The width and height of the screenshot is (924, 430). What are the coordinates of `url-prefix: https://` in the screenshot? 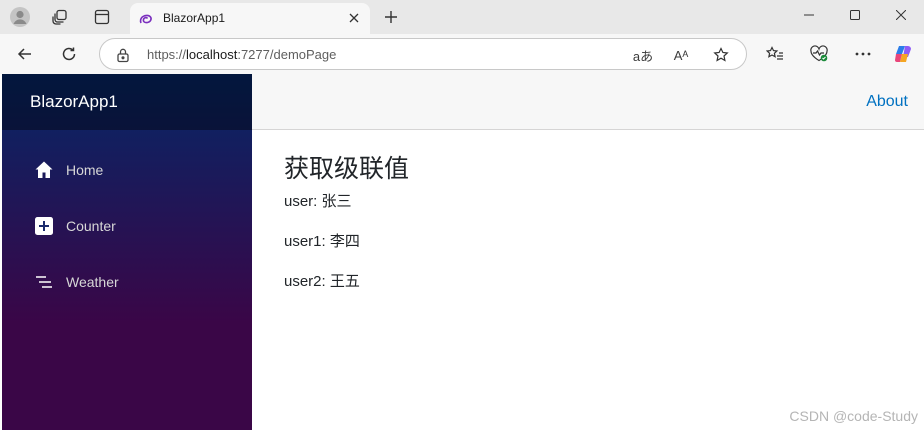 It's located at (167, 54).